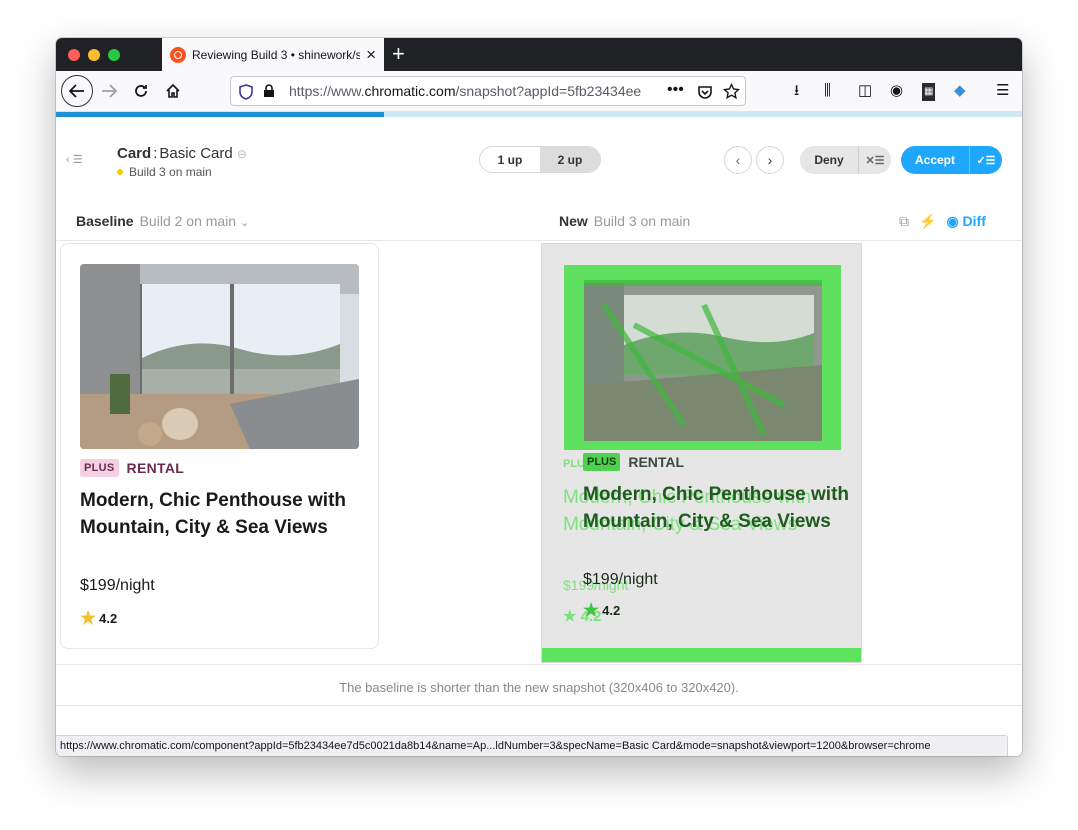  What do you see at coordinates (570, 159) in the screenshot?
I see `view-mode-2up: 2 up` at bounding box center [570, 159].